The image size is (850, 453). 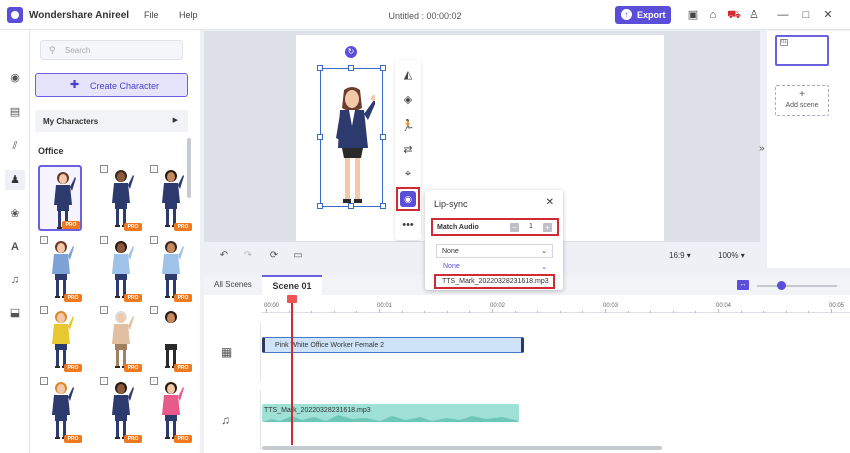 I want to click on cart-icon: ⛟, so click(x=734, y=15).